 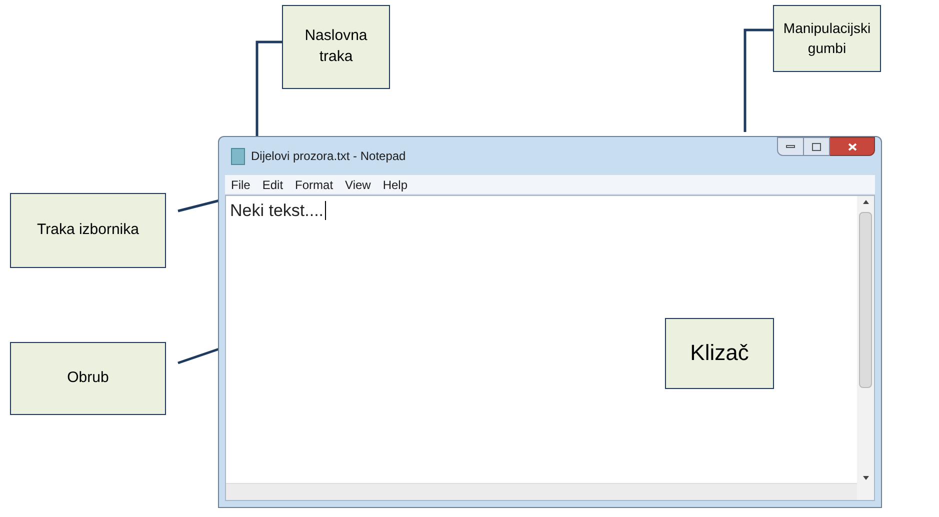 What do you see at coordinates (358, 185) in the screenshot?
I see `menu-item: View` at bounding box center [358, 185].